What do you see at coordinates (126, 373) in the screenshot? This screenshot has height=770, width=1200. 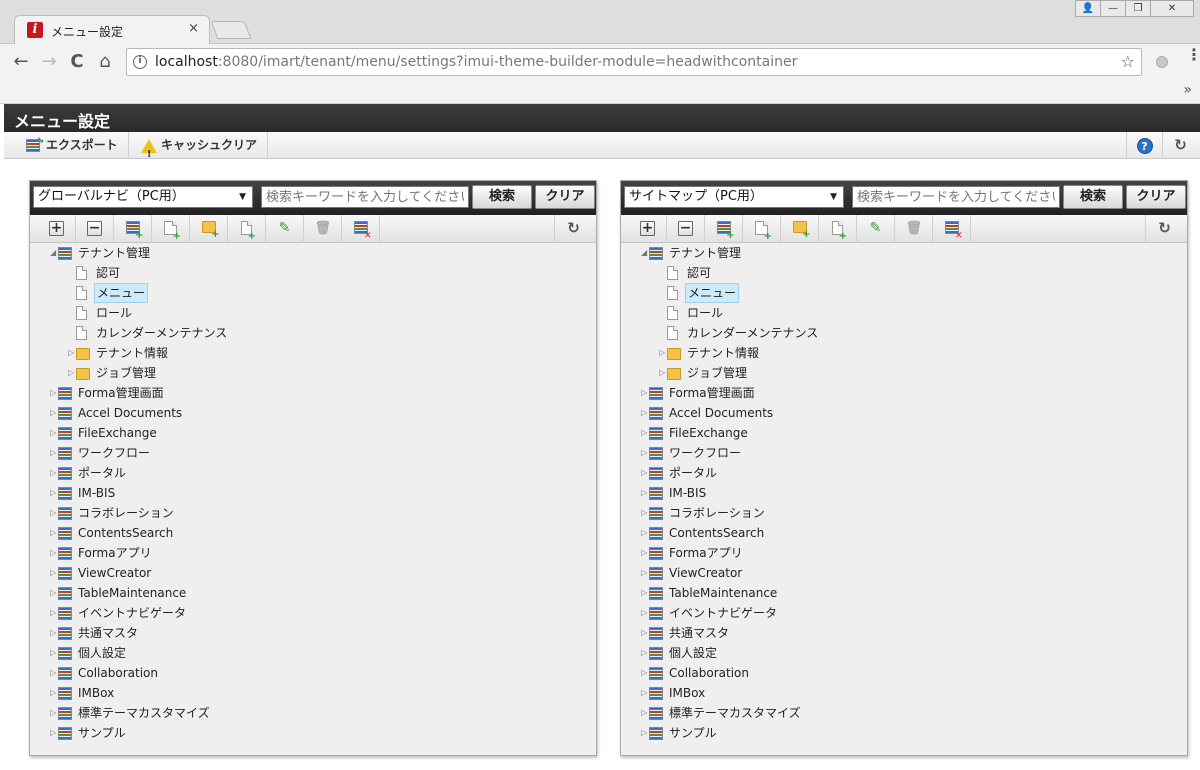 I see `tree-node-label: ジョブ管理` at bounding box center [126, 373].